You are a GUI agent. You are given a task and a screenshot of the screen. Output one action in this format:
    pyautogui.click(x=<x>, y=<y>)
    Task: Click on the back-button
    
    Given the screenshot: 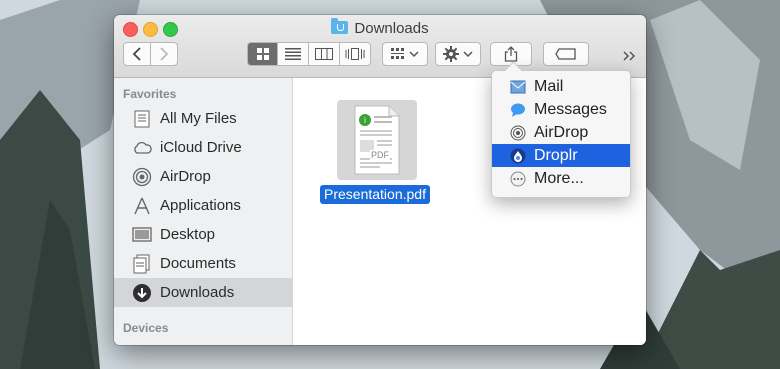 What is the action you would take?
    pyautogui.click(x=137, y=54)
    